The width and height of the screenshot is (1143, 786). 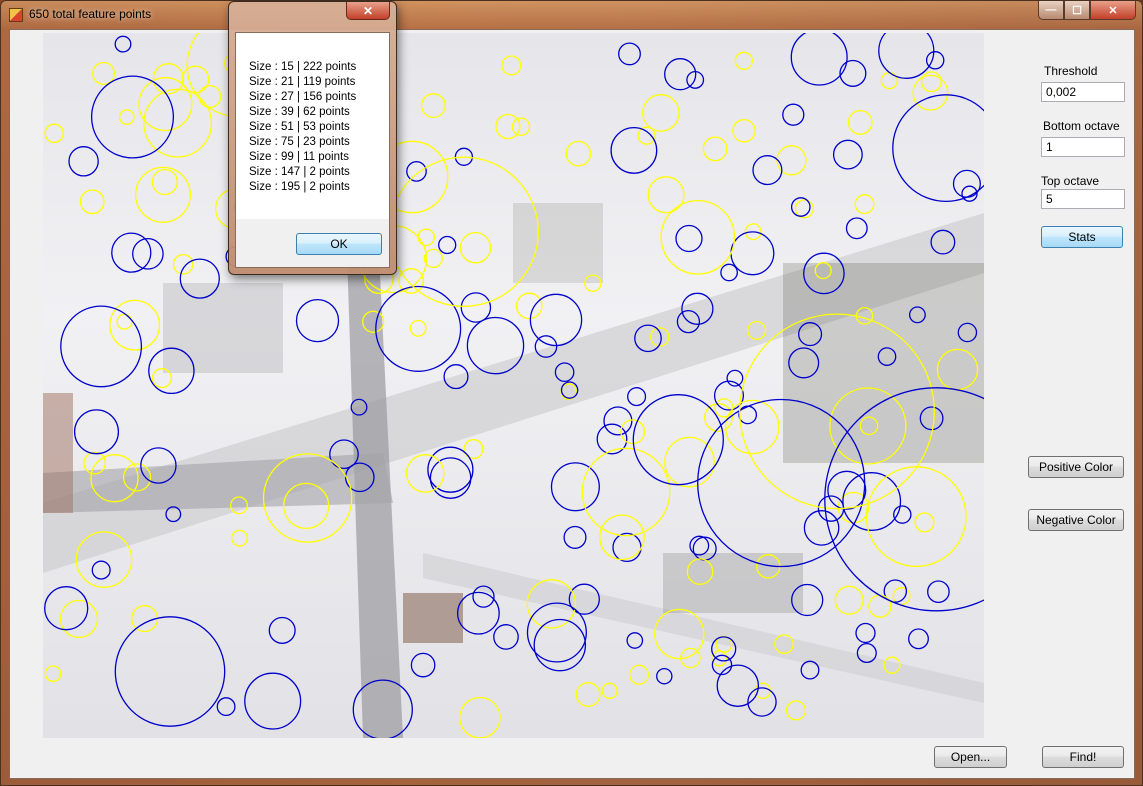 What do you see at coordinates (571, 14) in the screenshot?
I see `title-bar: 650 total feature points — ☐ ✕` at bounding box center [571, 14].